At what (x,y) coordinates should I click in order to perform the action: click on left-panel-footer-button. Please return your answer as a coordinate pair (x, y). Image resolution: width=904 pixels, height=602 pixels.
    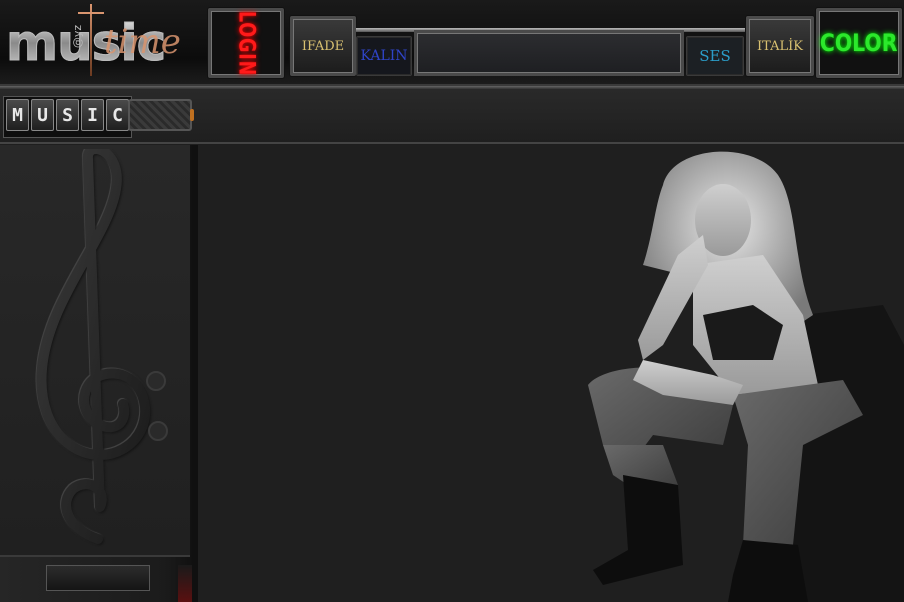
    Looking at the image, I should click on (98, 578).